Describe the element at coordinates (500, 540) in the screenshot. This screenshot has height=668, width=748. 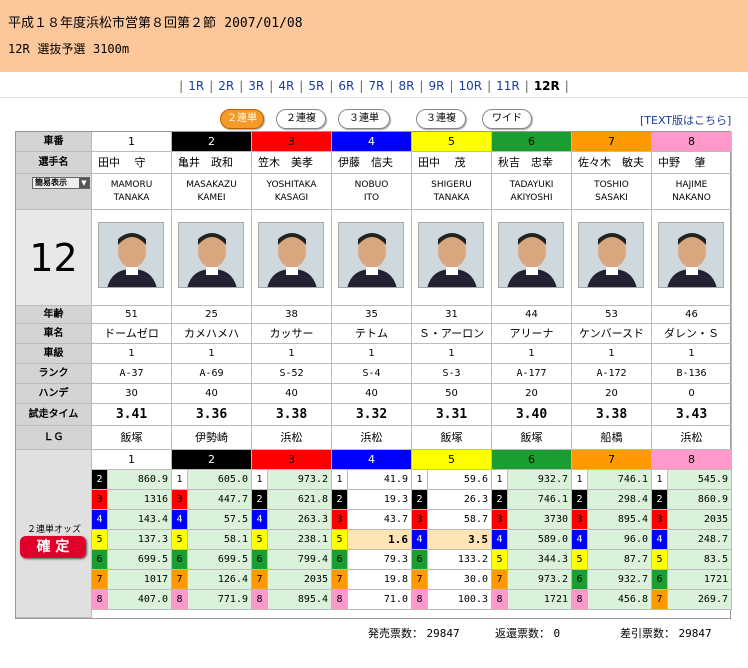
I see `odds-partner-6-4: 4` at that location.